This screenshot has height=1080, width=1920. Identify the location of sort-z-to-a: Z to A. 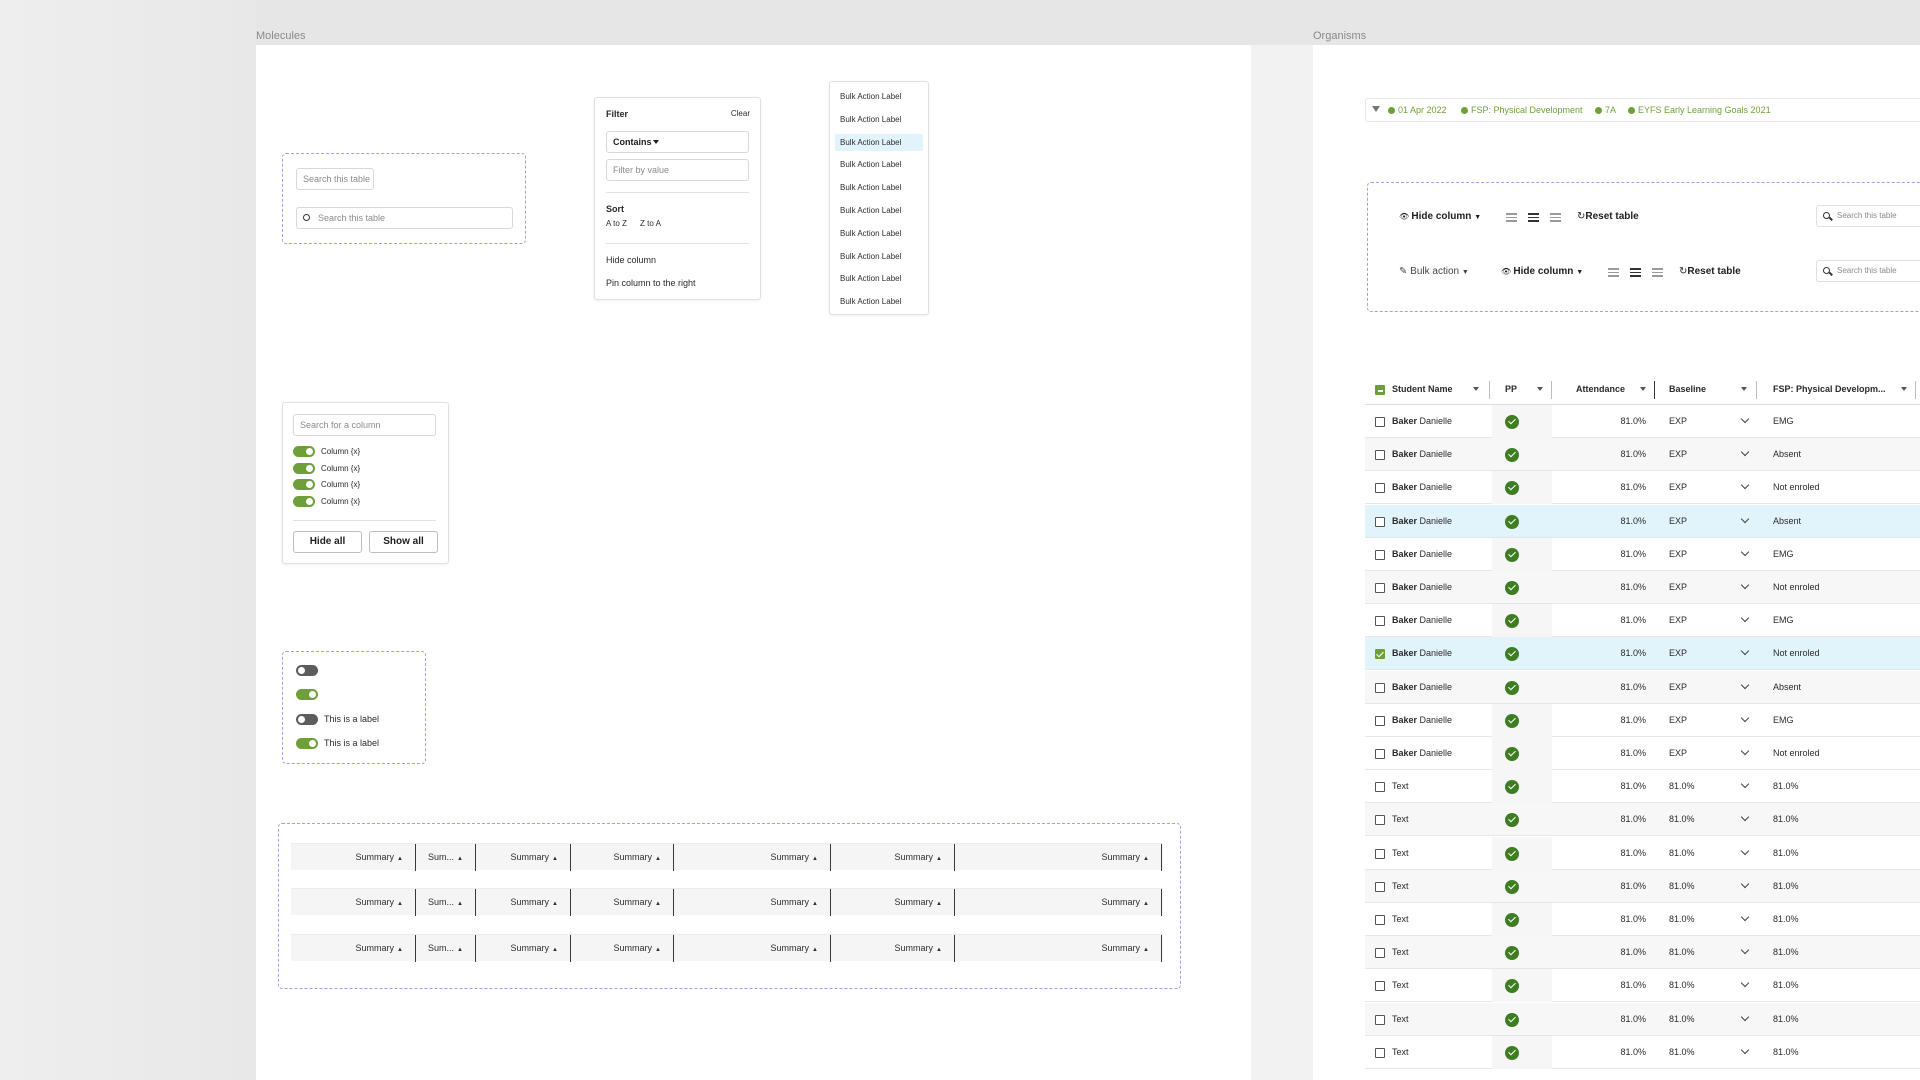
(650, 223).